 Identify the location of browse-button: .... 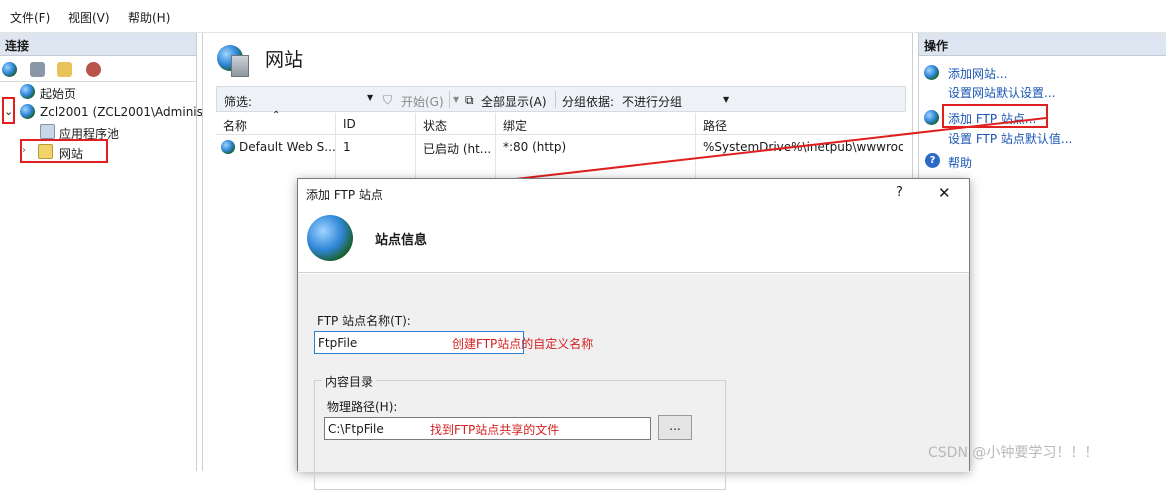
(675, 427).